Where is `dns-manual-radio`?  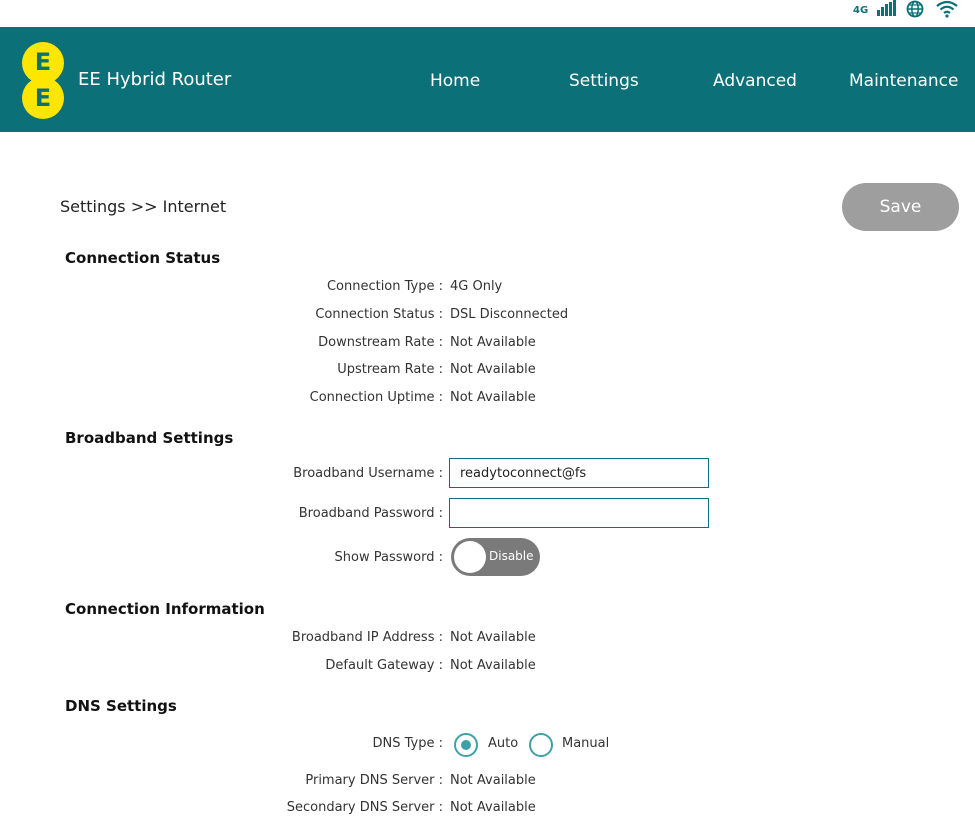 dns-manual-radio is located at coordinates (541, 745).